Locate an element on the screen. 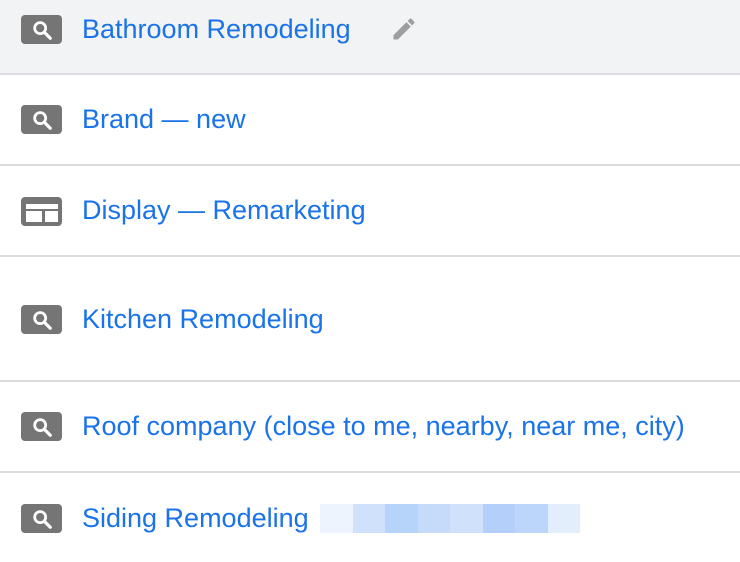 This screenshot has height=562, width=740. pencil-icon is located at coordinates (404, 29).